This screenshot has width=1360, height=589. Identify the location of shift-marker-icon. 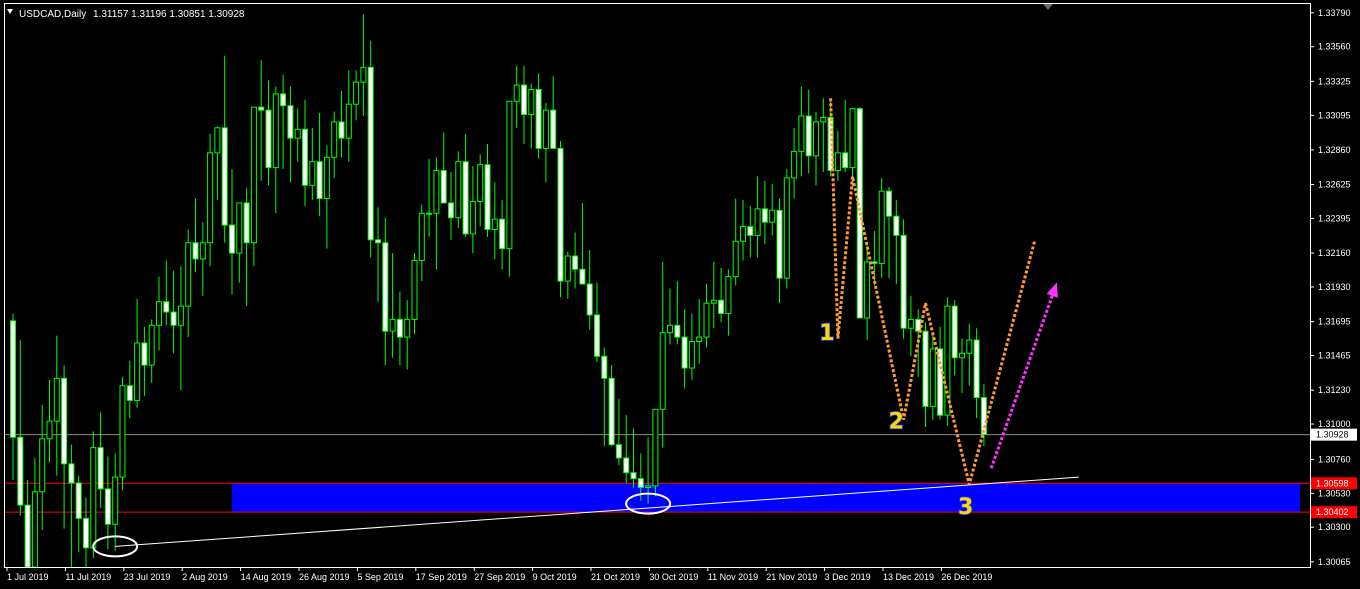
(1048, 7).